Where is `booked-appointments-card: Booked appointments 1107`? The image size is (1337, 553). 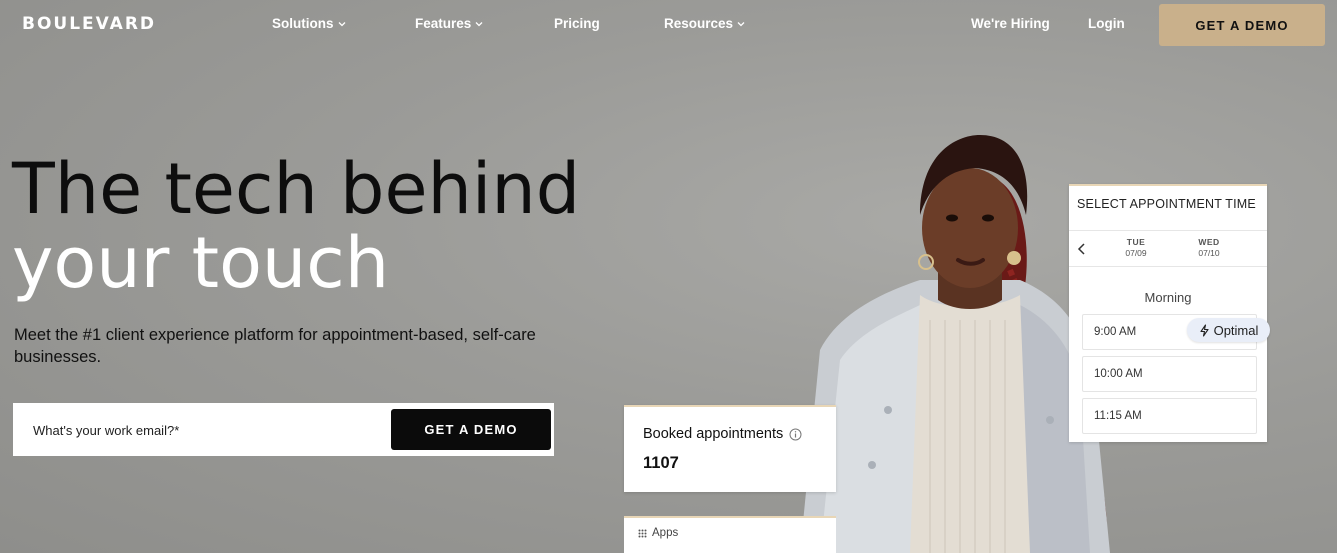 booked-appointments-card: Booked appointments 1107 is located at coordinates (730, 448).